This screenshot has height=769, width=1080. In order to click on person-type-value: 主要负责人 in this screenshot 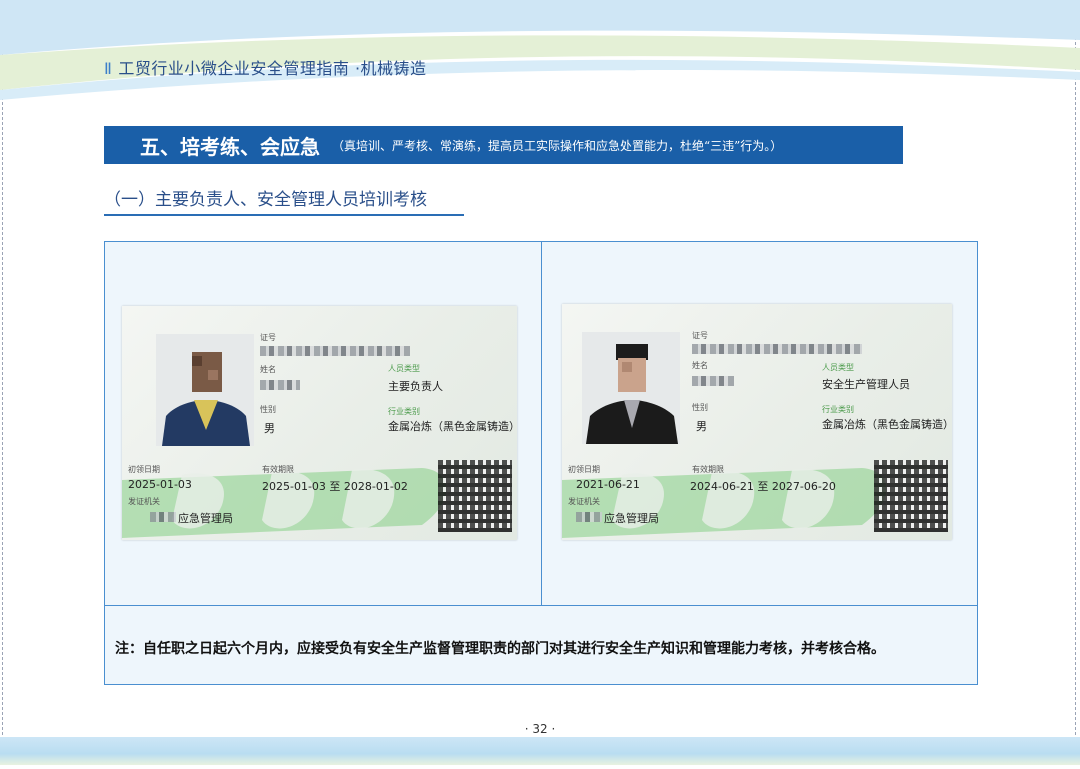, I will do `click(415, 386)`.